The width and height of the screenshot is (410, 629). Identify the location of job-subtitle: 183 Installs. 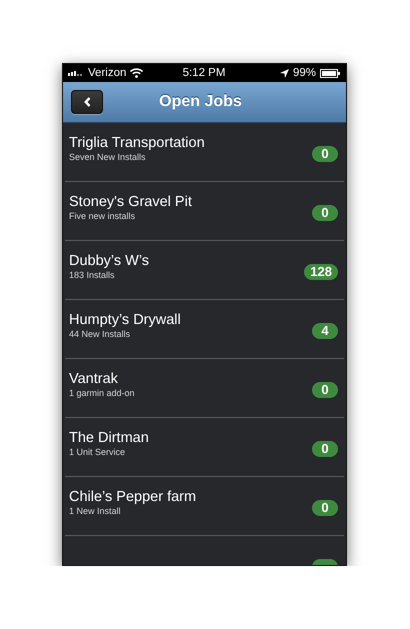
(92, 275).